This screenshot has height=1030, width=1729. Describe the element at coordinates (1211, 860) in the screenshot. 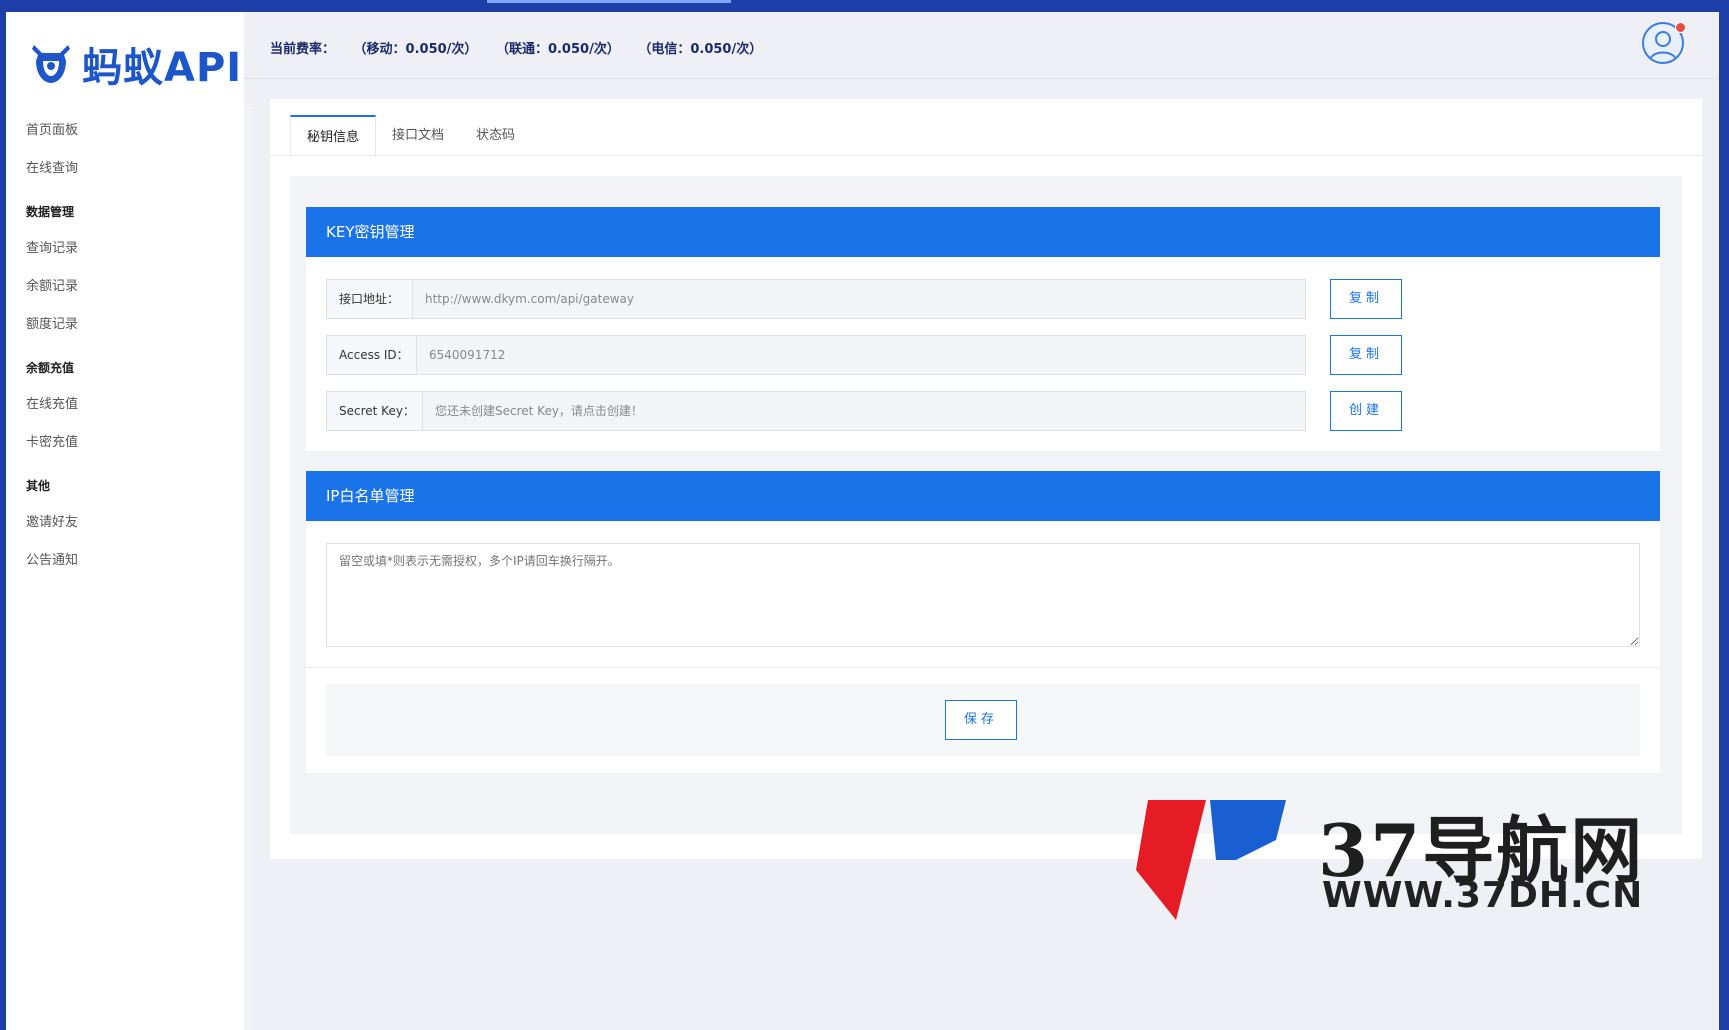

I see `watermark-logo-icon` at that location.